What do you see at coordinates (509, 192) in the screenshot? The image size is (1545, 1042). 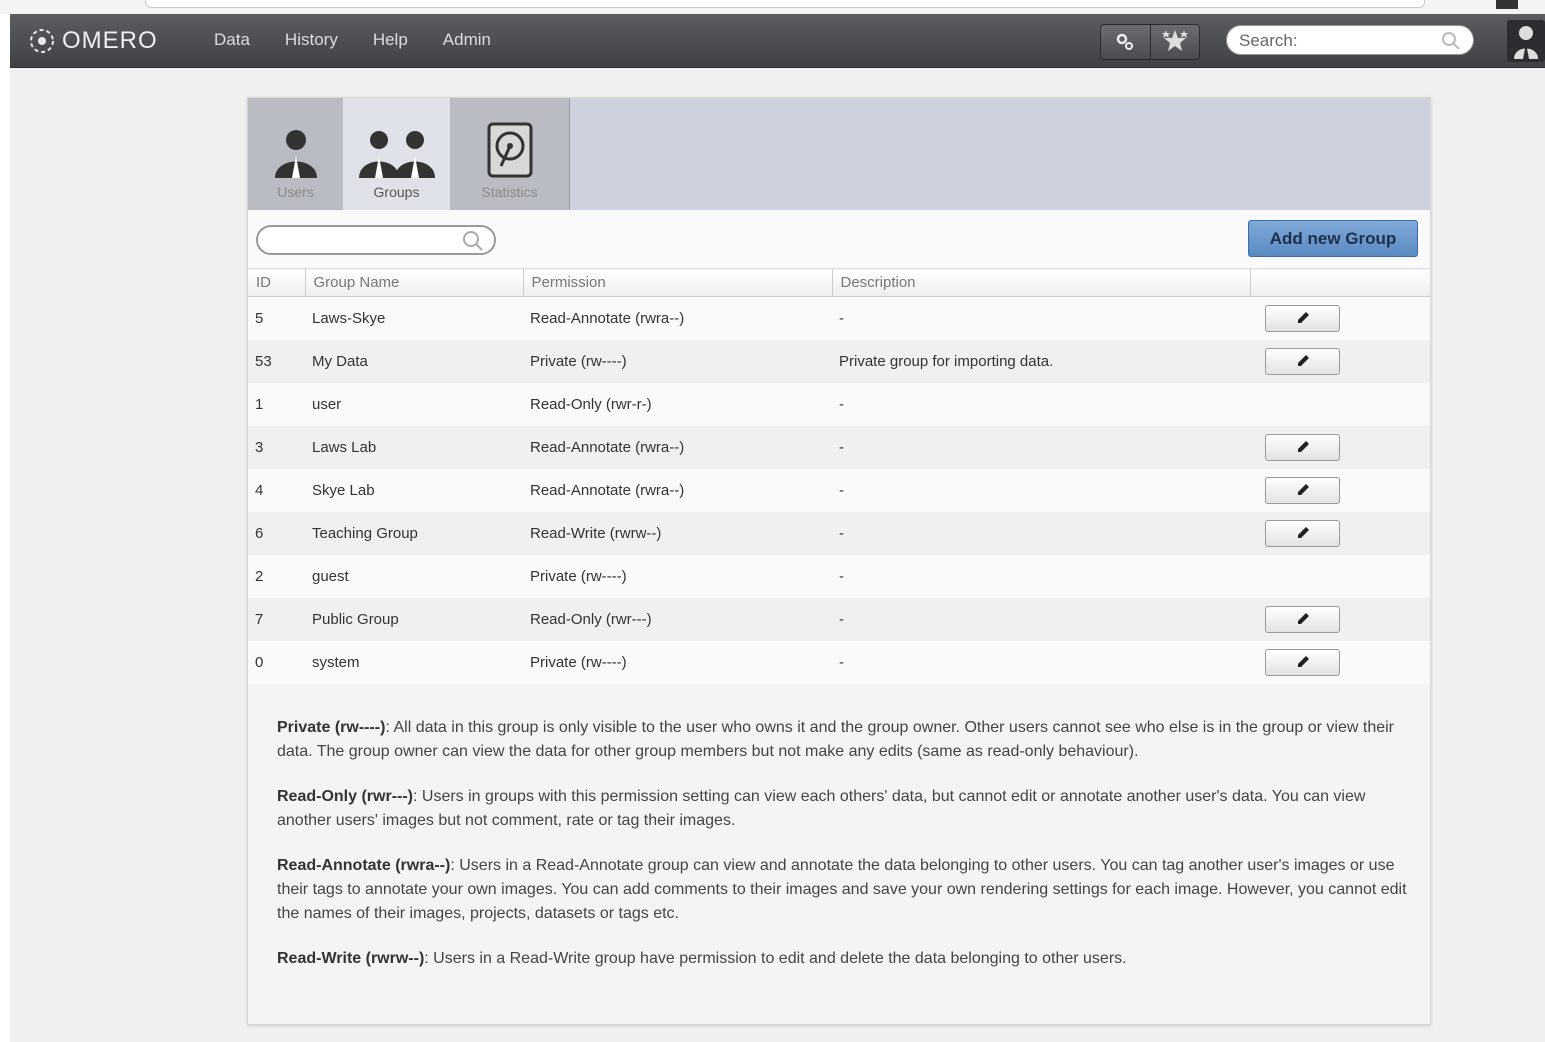 I see `tab-statistics-label: Statistics` at bounding box center [509, 192].